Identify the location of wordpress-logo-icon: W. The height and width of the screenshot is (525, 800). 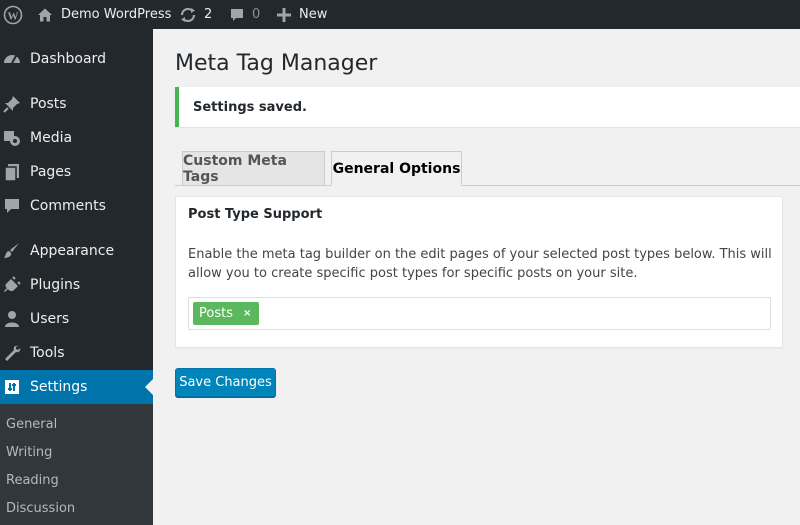
(13, 14).